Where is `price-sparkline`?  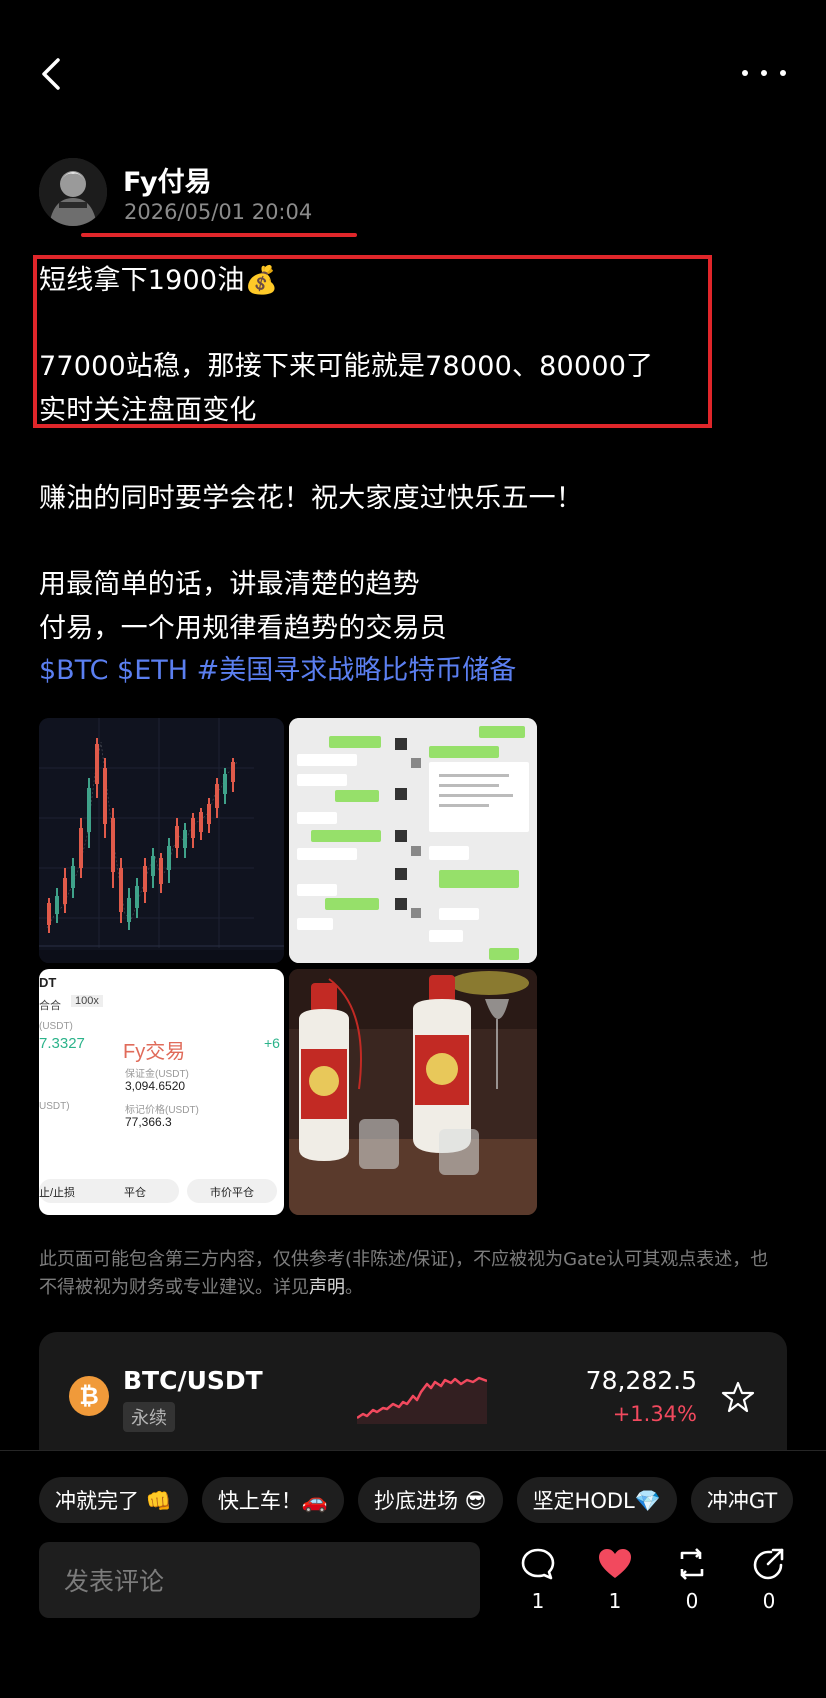
price-sparkline is located at coordinates (422, 1400).